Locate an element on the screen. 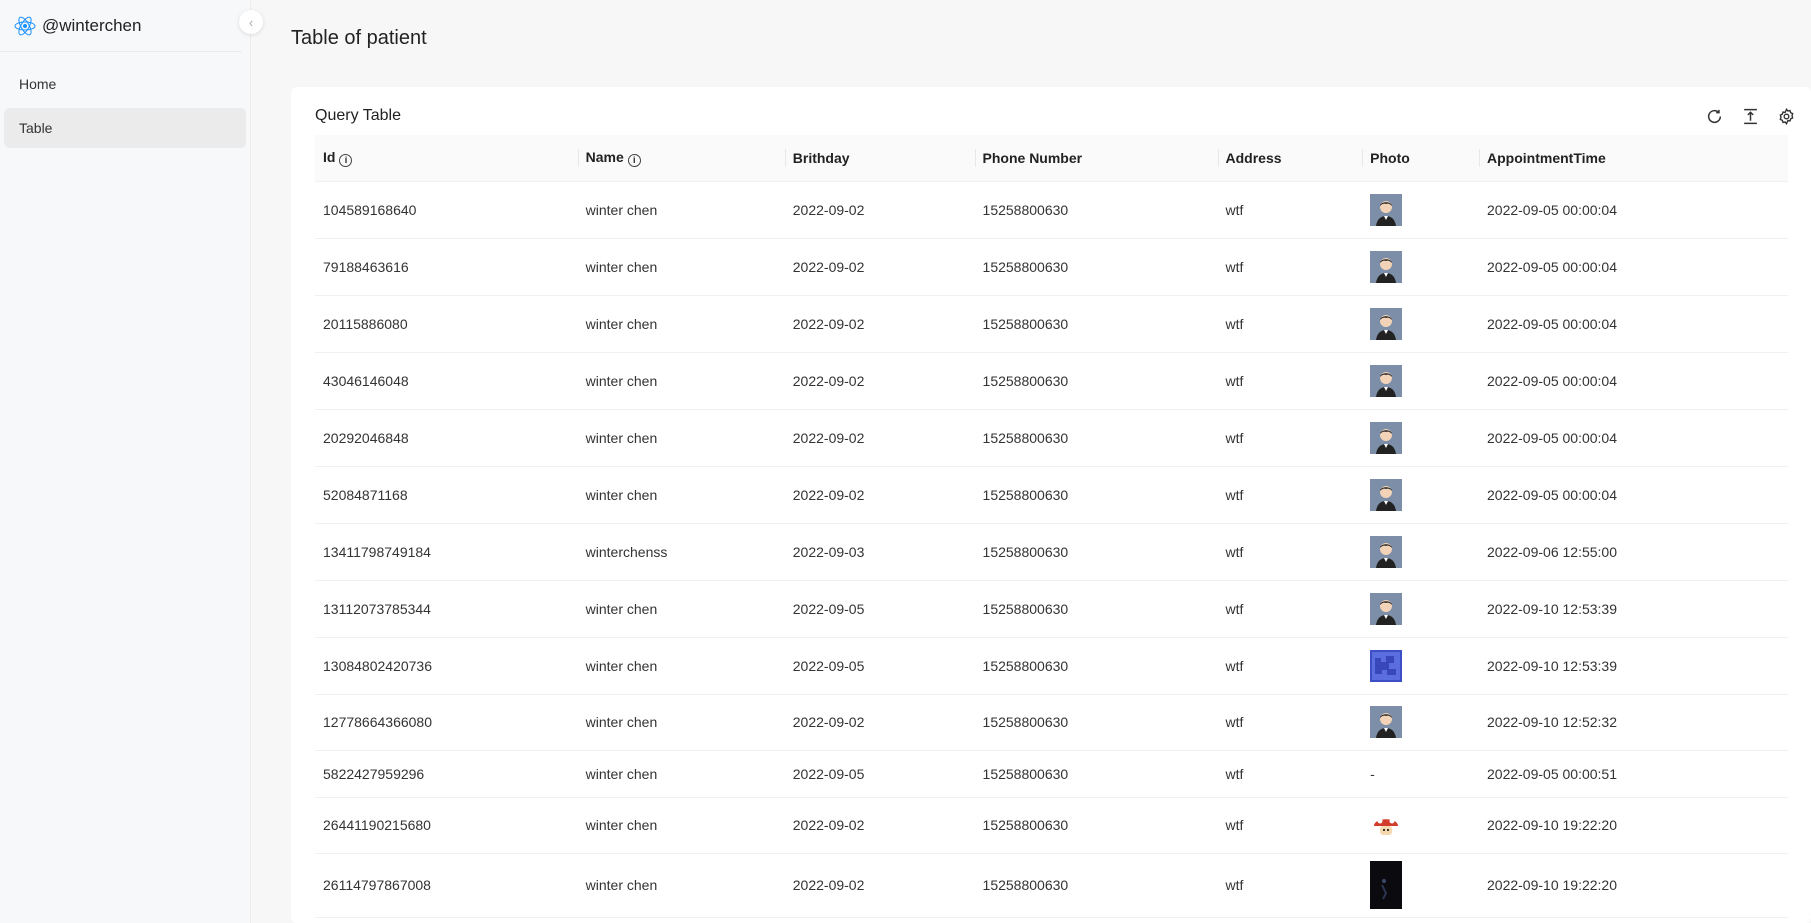 The width and height of the screenshot is (1811, 923). sidebar-item-label: Table is located at coordinates (36, 128).